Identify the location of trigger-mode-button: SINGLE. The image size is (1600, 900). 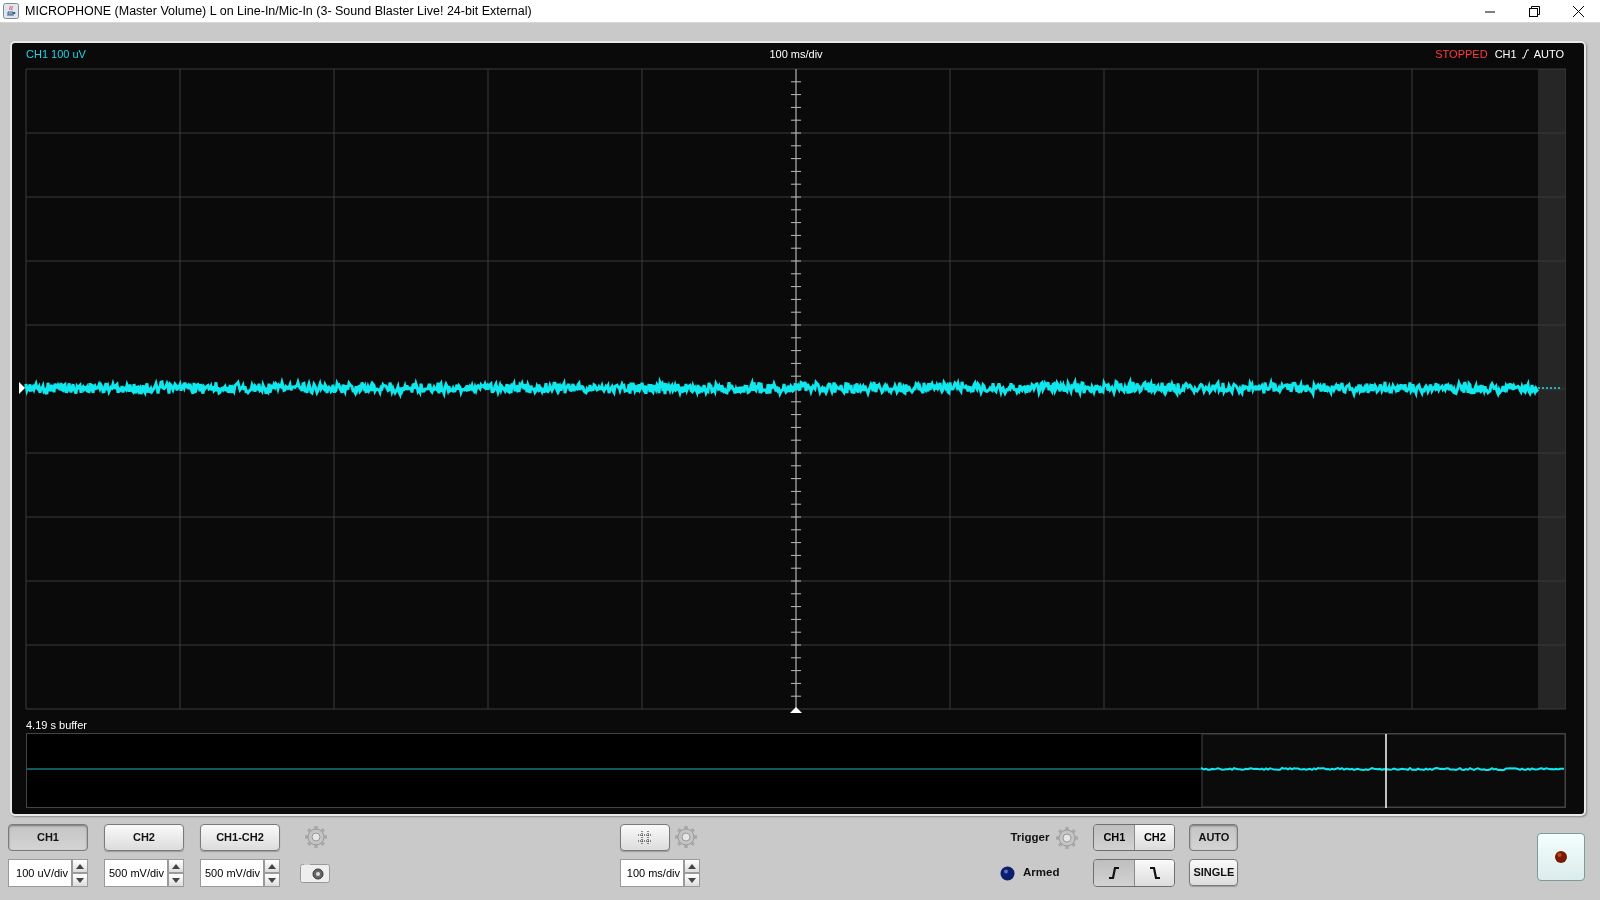
(1214, 872).